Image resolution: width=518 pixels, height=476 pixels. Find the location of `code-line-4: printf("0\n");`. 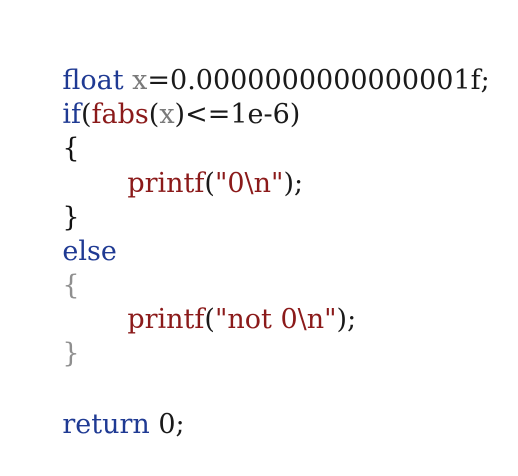

code-line-4: printf("0\n"); is located at coordinates (198, 166).